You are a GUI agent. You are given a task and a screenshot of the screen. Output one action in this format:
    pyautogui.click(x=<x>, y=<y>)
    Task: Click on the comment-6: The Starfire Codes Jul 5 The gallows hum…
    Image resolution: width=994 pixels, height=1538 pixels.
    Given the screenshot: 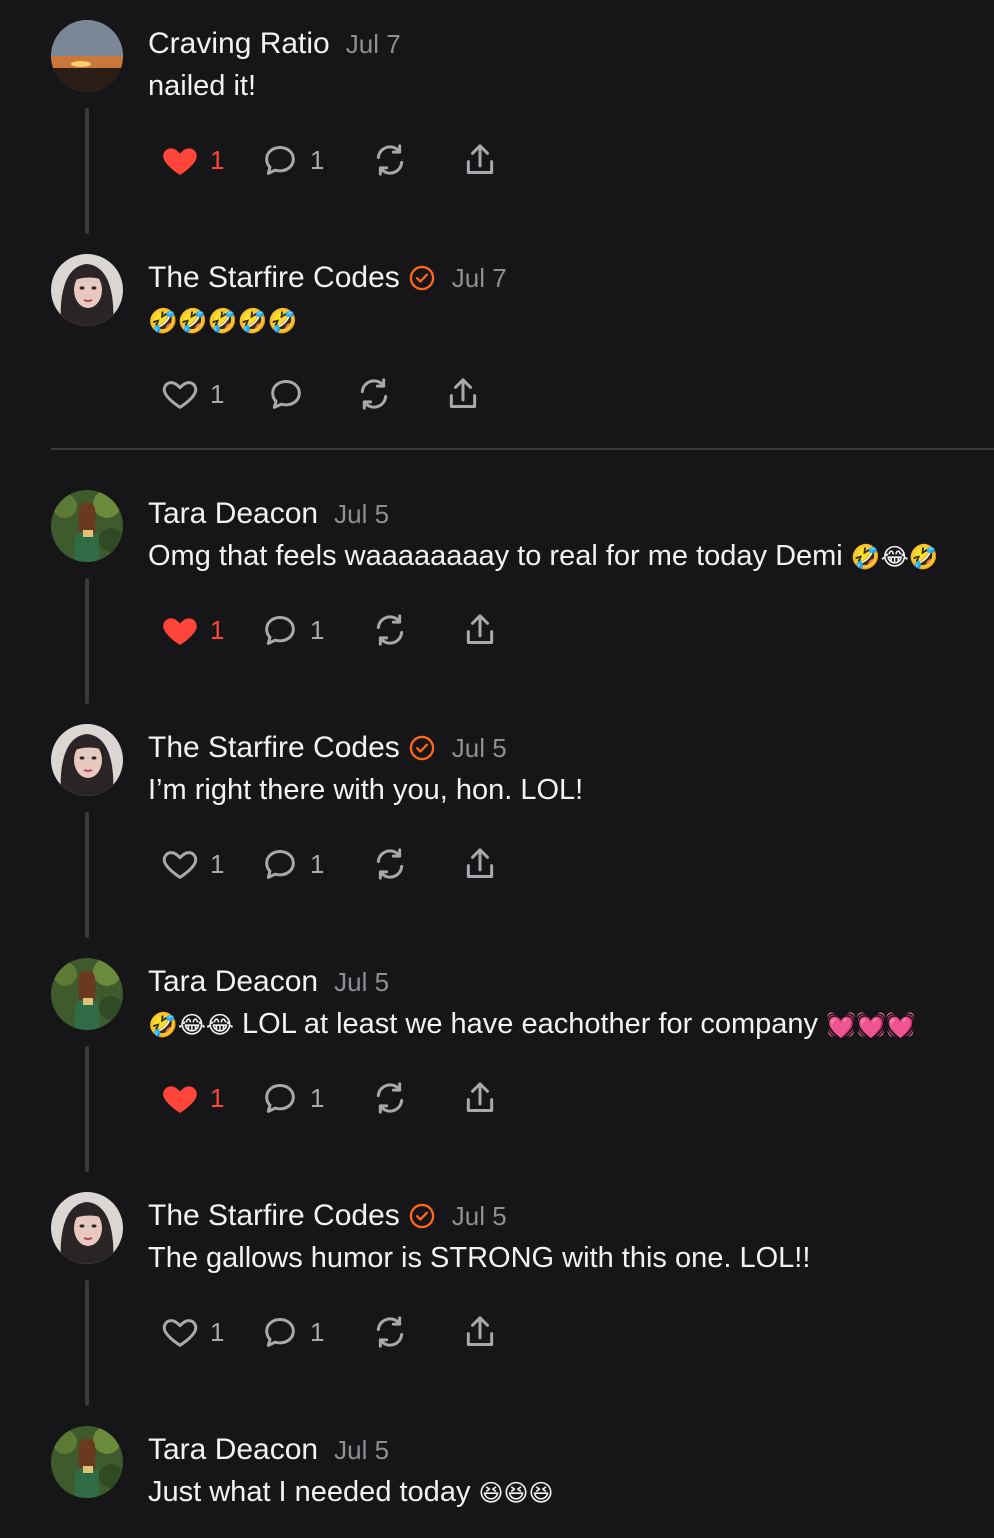 What is the action you would take?
    pyautogui.click(x=497, y=1307)
    